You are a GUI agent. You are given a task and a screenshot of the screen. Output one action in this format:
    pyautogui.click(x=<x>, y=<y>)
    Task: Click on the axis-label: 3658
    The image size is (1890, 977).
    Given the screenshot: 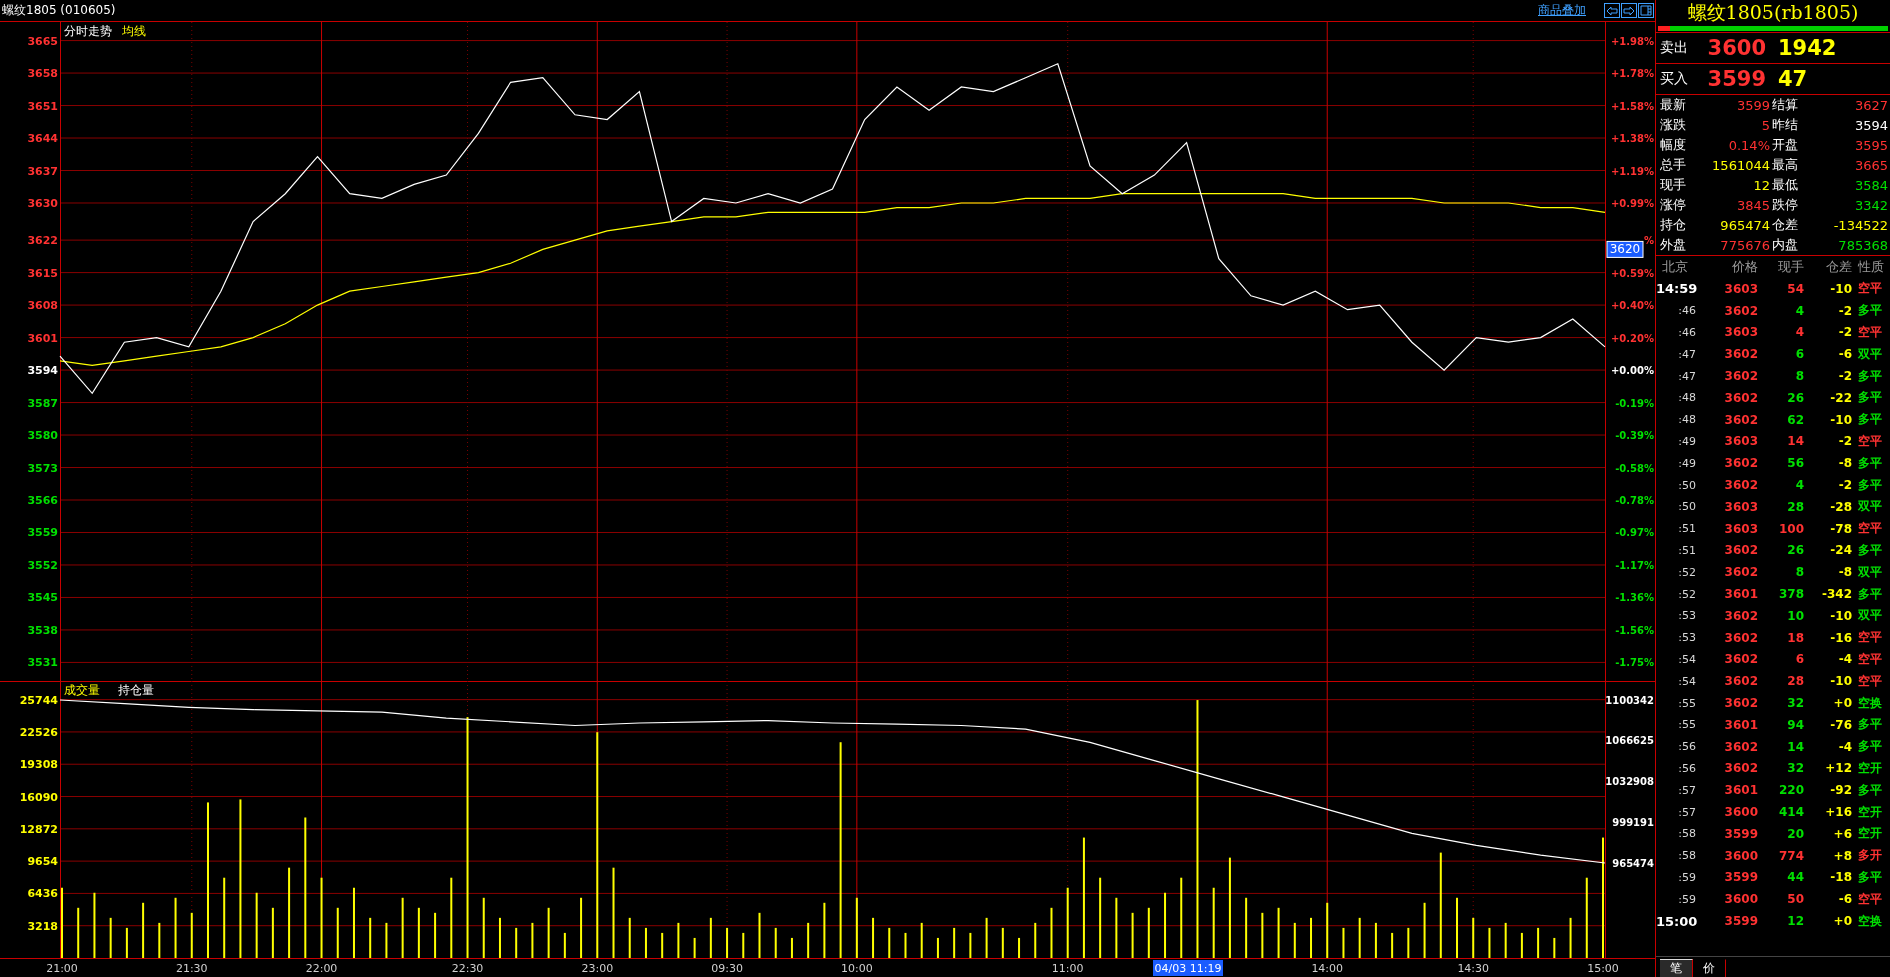 What is the action you would take?
    pyautogui.click(x=42, y=74)
    